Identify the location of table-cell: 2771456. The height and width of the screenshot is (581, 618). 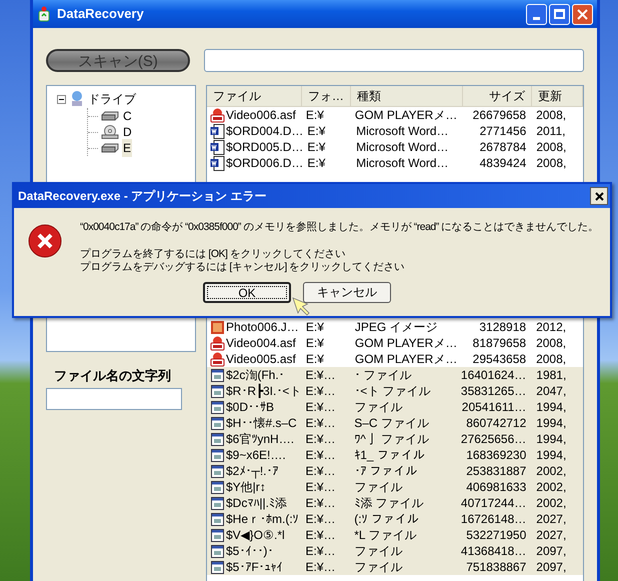
(503, 131).